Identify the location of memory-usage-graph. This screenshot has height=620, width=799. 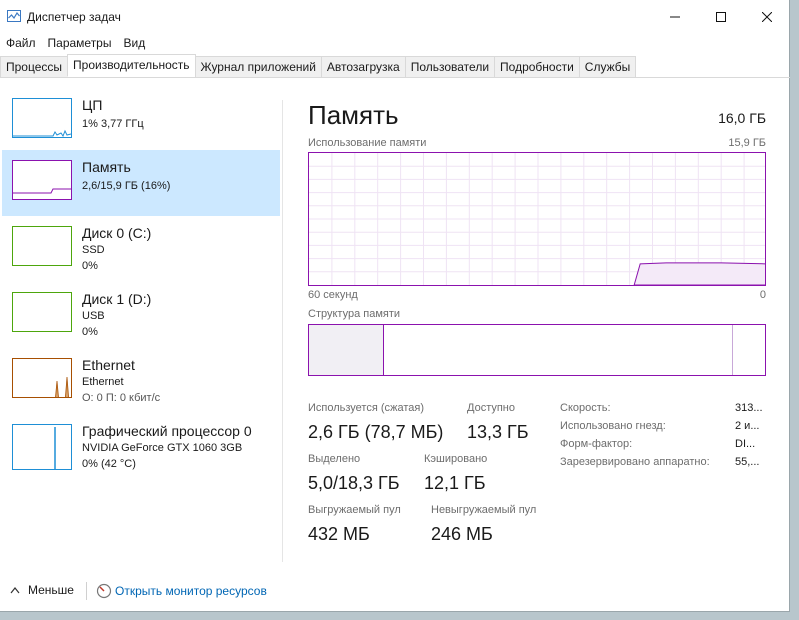
(537, 219).